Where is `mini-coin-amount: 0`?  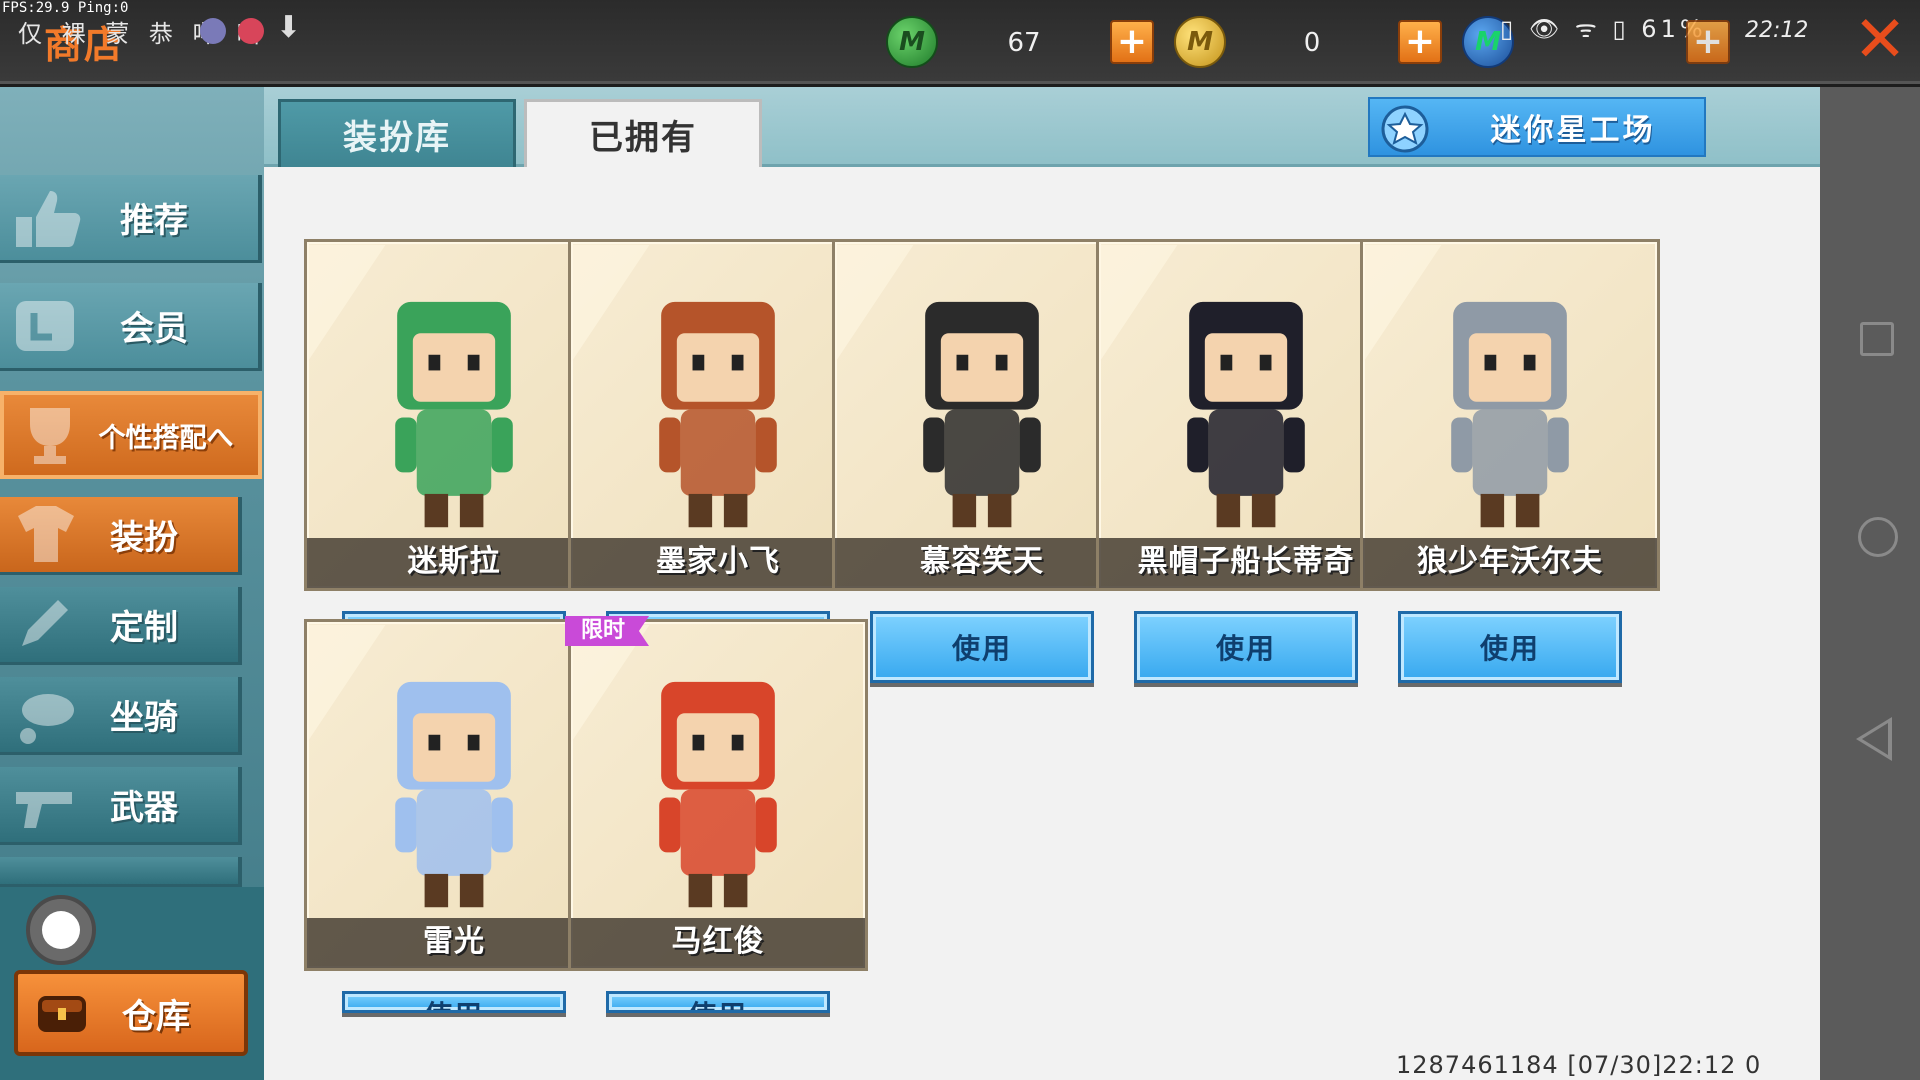 mini-coin-amount: 0 is located at coordinates (1312, 43).